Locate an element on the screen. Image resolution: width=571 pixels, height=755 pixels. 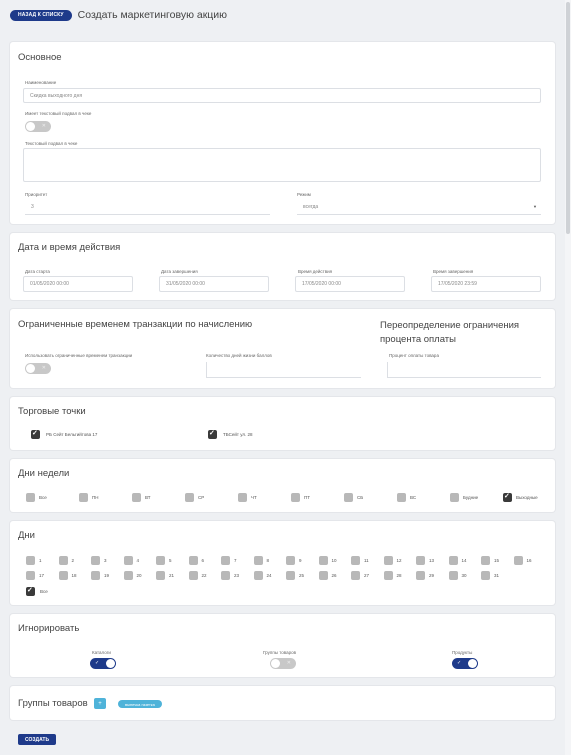
priority-input: 3 is located at coordinates (147, 207).